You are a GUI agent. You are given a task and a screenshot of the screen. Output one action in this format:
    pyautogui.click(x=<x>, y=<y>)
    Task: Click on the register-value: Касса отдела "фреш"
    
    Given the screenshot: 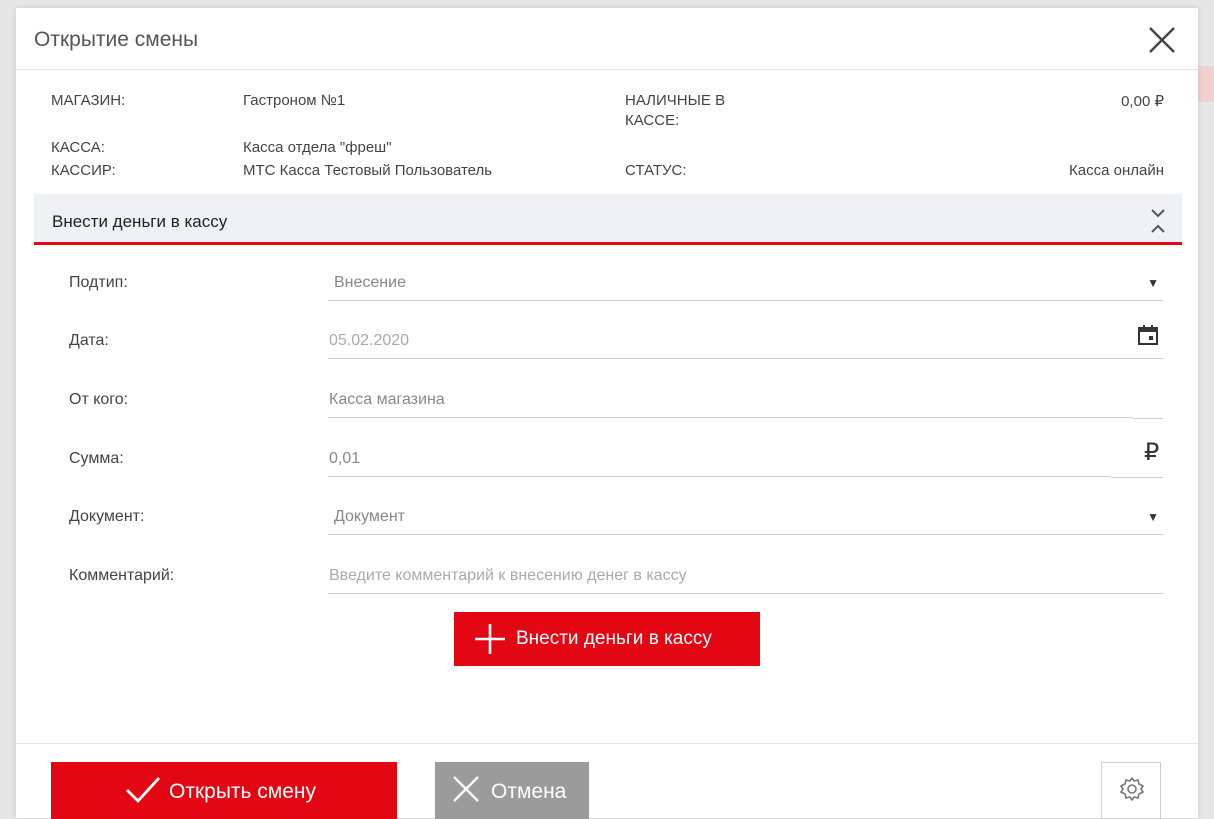 What is the action you would take?
    pyautogui.click(x=317, y=147)
    